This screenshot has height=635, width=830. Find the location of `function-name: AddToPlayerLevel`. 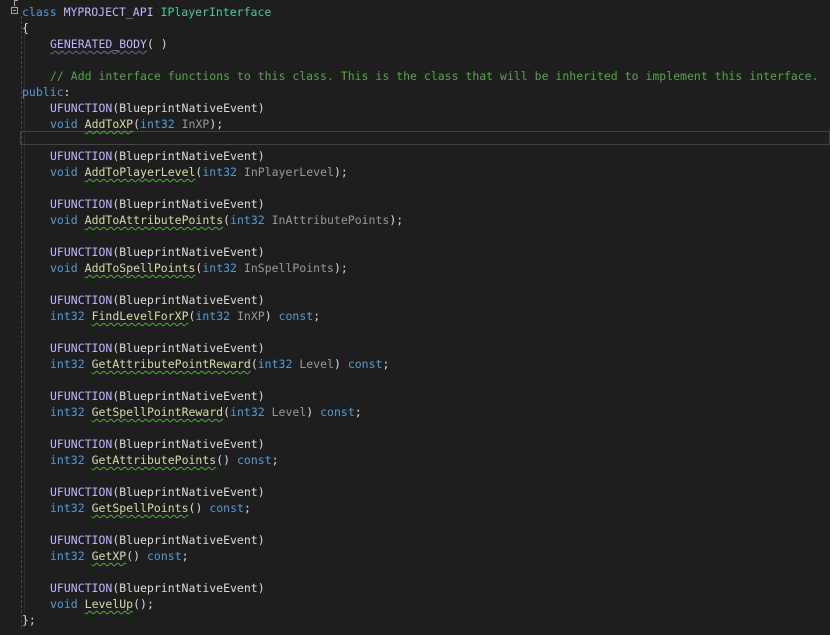

function-name: AddToPlayerLevel is located at coordinates (140, 172).